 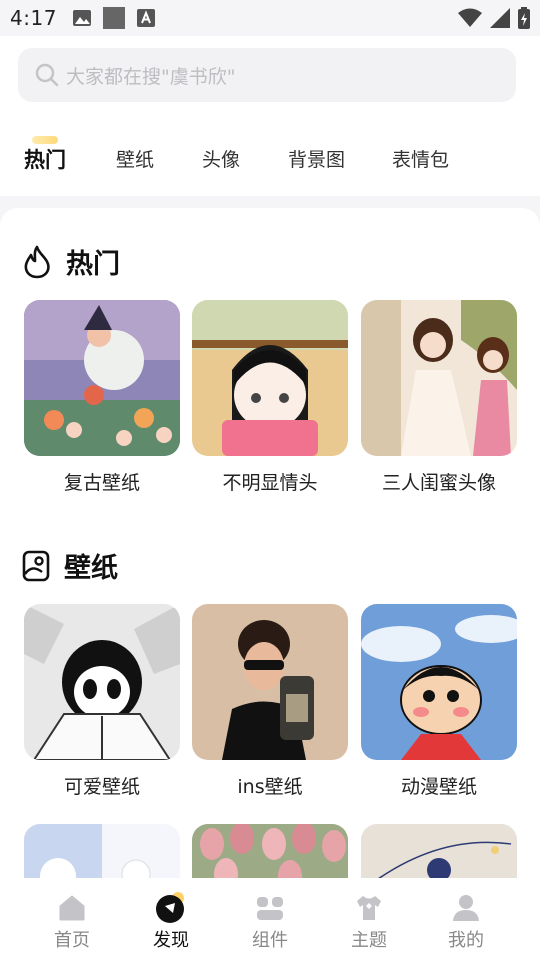 I want to click on nav-widgets: 组件, so click(x=270, y=922).